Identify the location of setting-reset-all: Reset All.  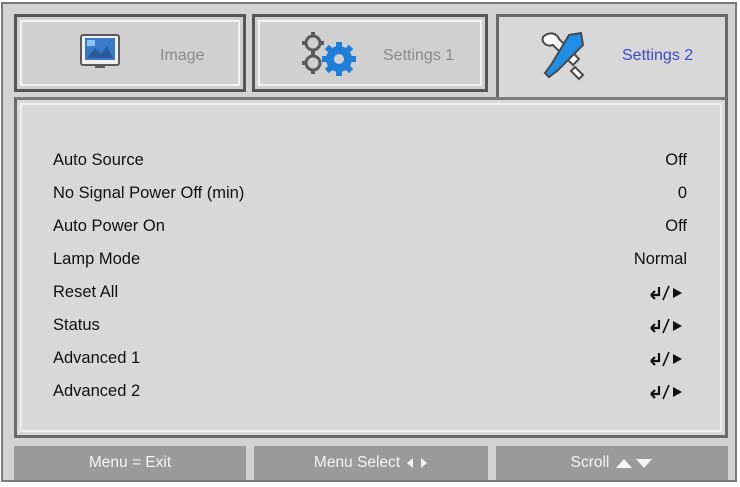
(370, 292).